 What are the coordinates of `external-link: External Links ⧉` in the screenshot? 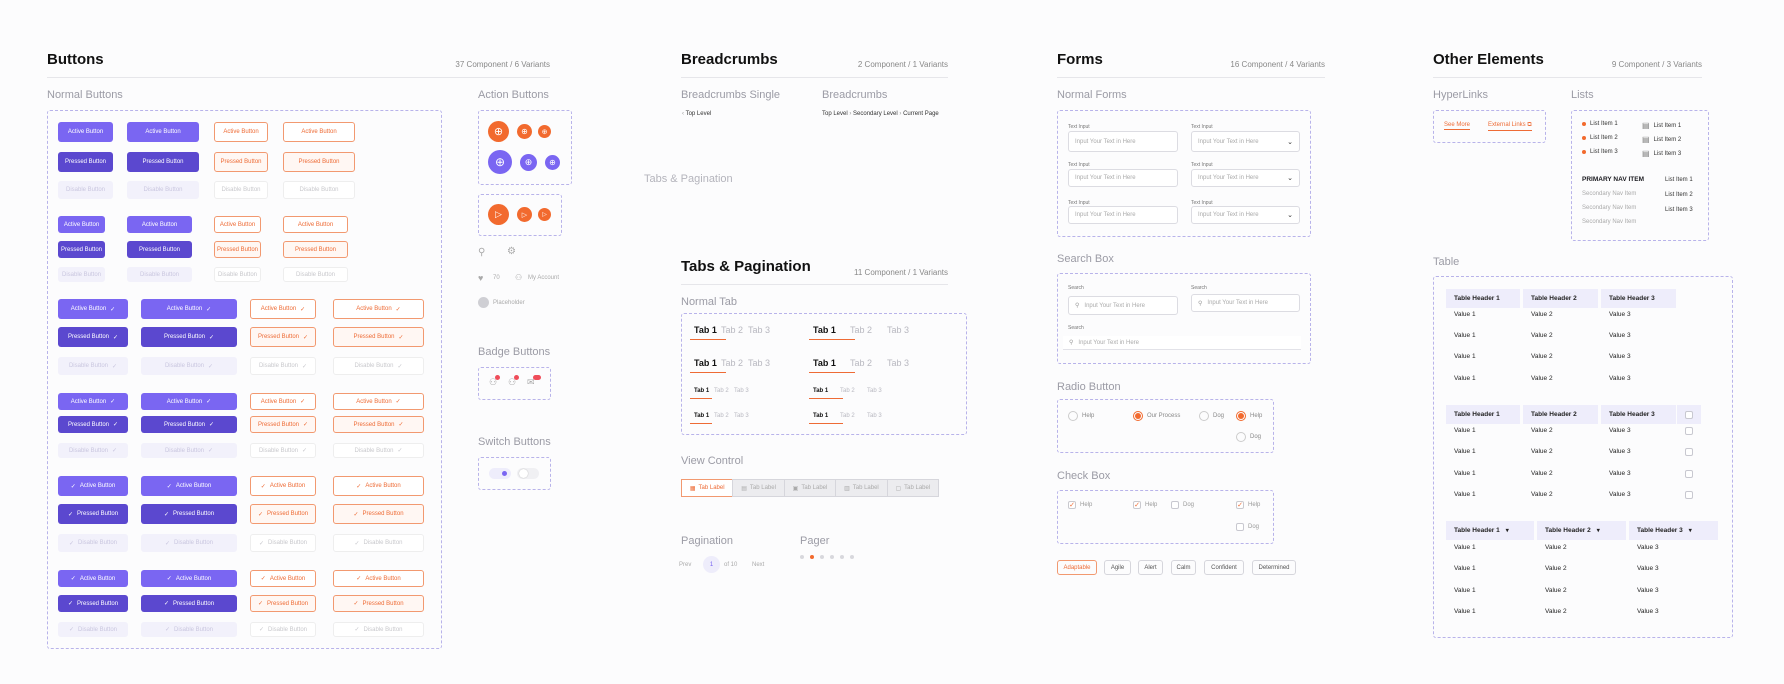 It's located at (1510, 126).